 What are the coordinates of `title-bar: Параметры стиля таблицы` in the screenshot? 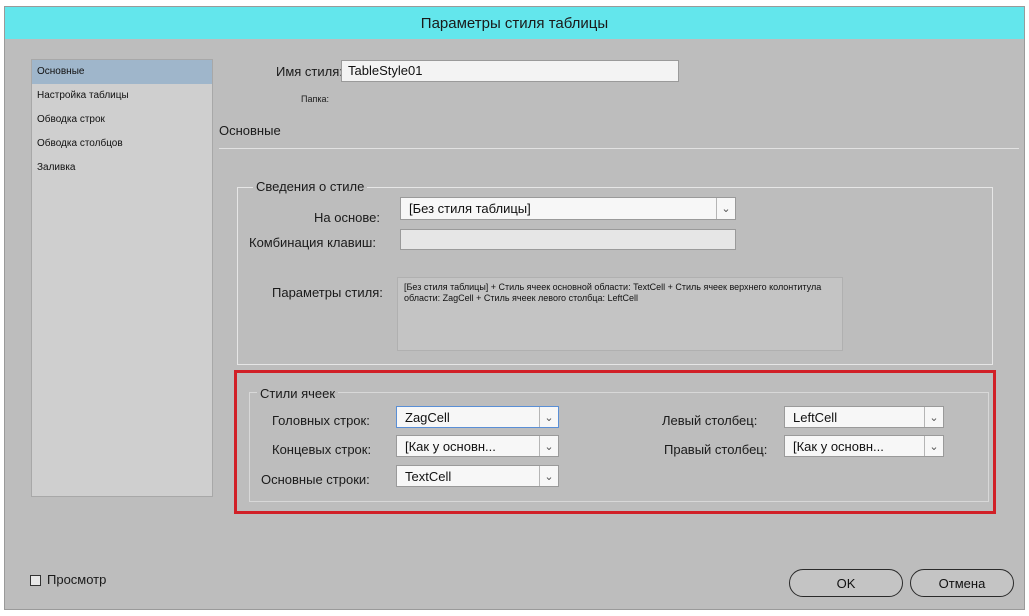 It's located at (514, 23).